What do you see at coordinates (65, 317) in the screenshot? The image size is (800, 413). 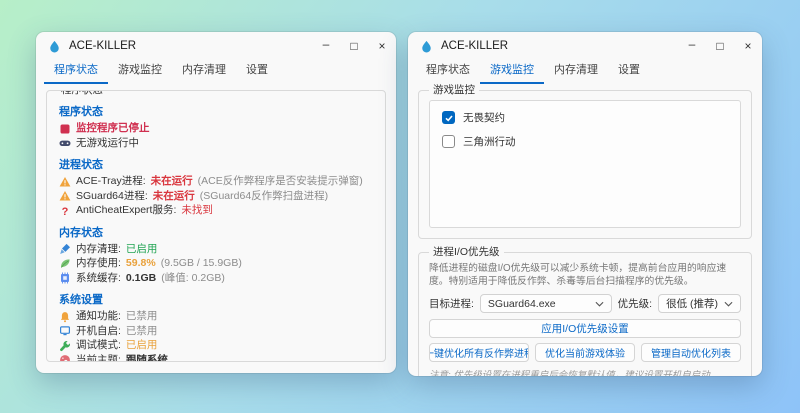 I see `bell-icon` at bounding box center [65, 317].